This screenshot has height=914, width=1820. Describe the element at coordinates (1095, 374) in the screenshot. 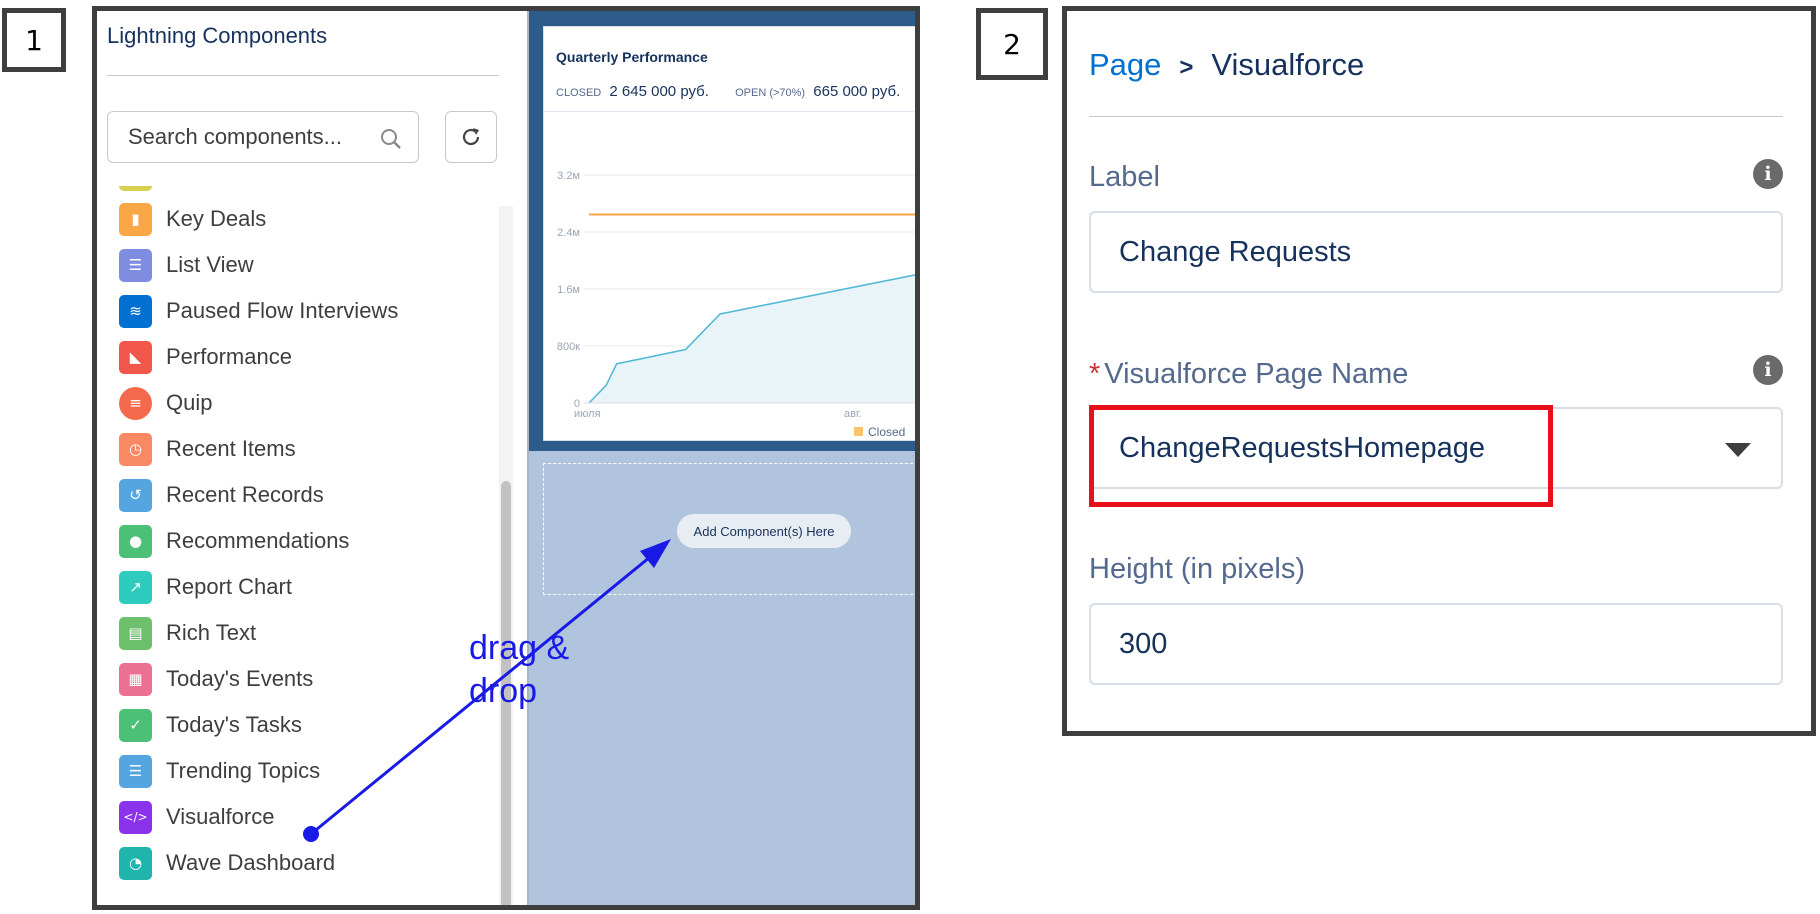

I see `required-asterisk: *` at that location.